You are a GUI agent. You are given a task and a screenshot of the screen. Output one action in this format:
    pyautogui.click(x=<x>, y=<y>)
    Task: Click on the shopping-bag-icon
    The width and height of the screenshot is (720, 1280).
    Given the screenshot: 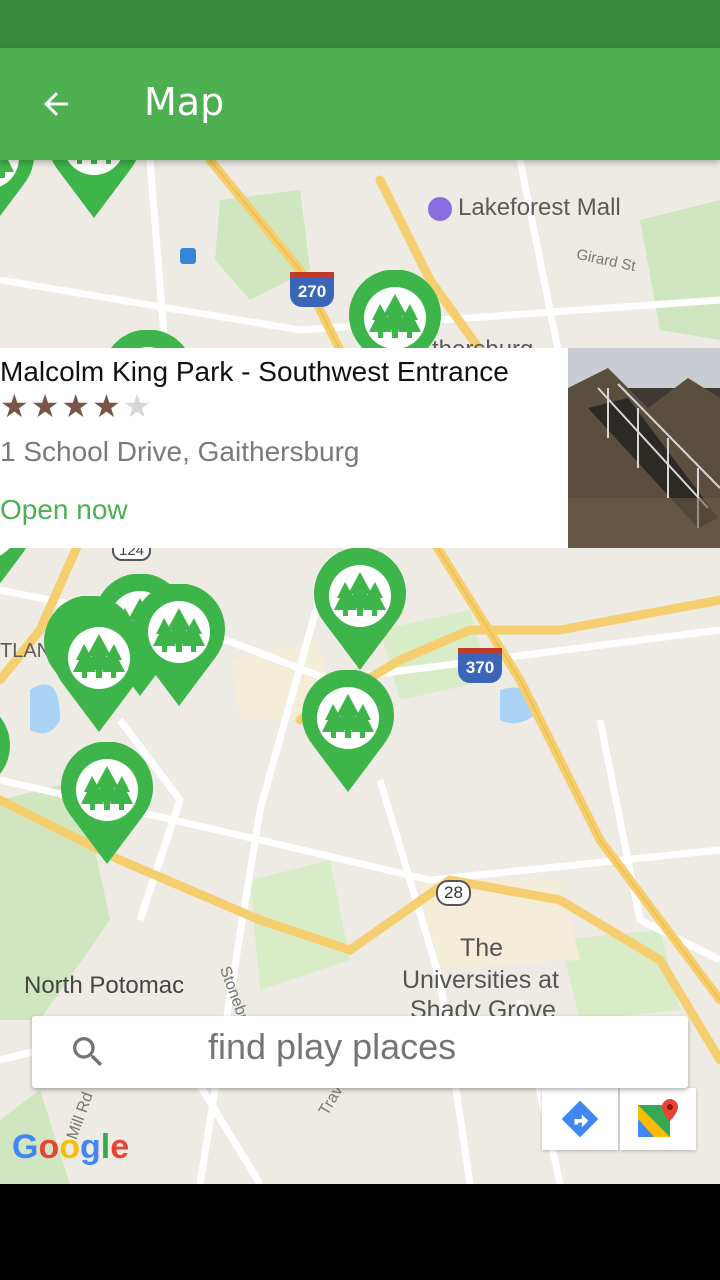 What is the action you would take?
    pyautogui.click(x=440, y=208)
    